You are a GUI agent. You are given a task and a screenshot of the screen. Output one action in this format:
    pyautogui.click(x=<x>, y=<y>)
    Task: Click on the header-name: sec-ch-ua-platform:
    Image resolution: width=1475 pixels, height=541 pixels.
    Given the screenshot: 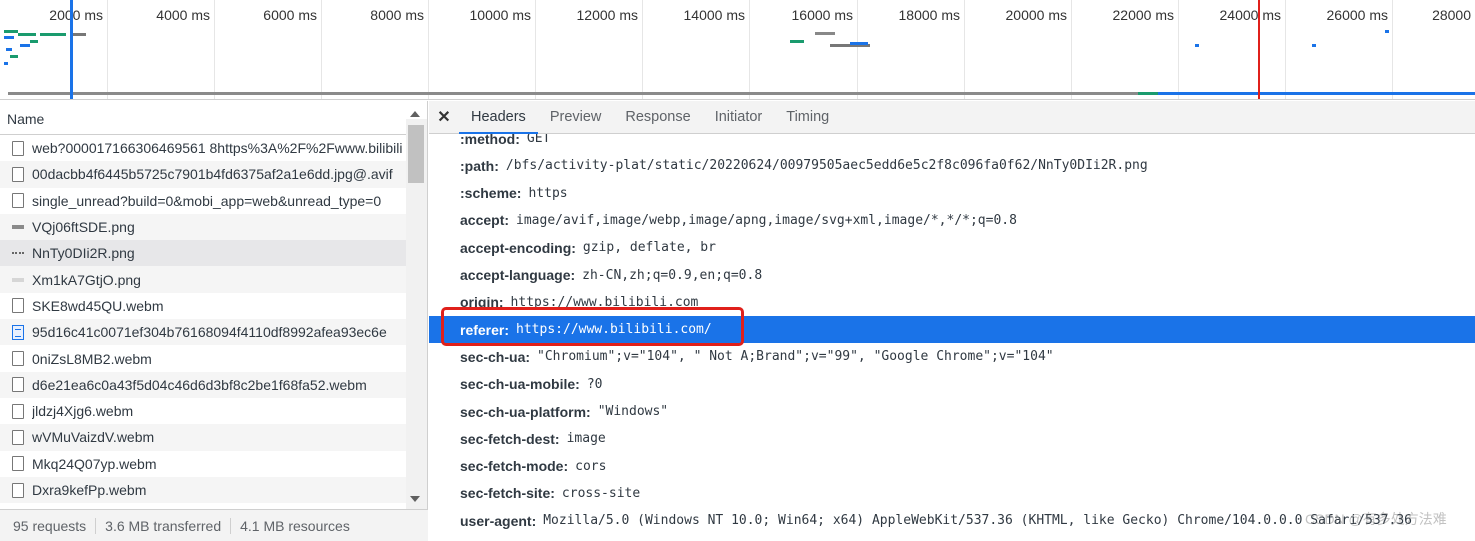 What is the action you would take?
    pyautogui.click(x=525, y=411)
    